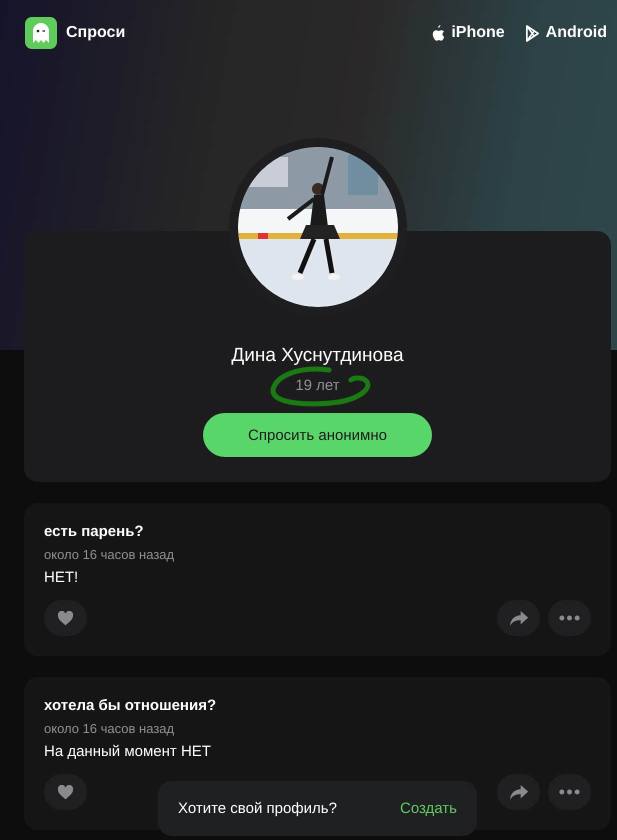 The image size is (617, 840). I want to click on profile-name: Дина Хуснутдинова, so click(317, 356).